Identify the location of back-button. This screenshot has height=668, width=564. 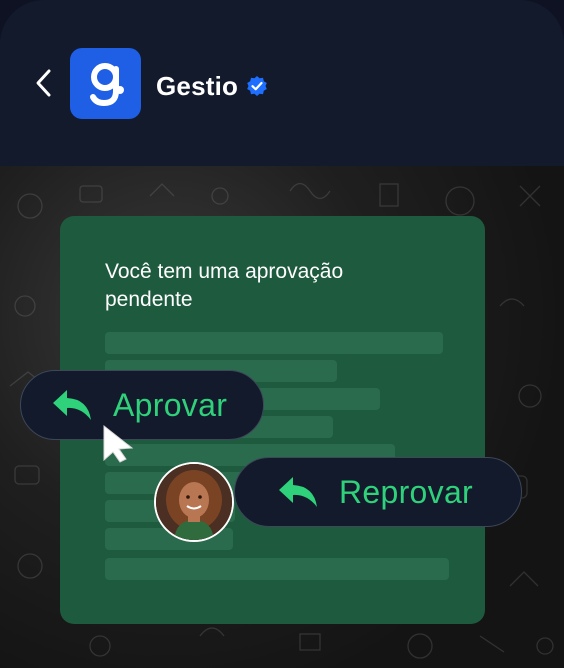
(44, 83).